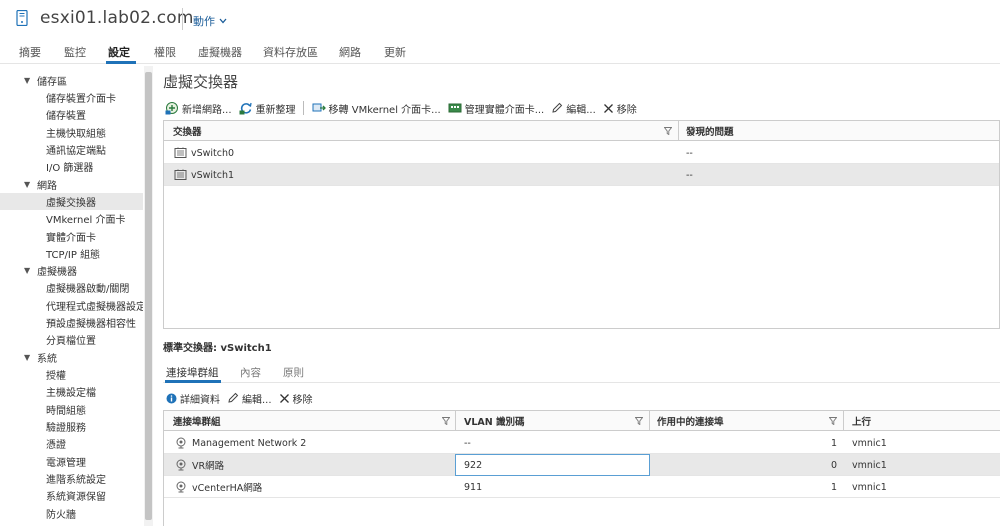 The image size is (1000, 526). Describe the element at coordinates (30, 52) in the screenshot. I see `tab-summary: 摘要` at that location.